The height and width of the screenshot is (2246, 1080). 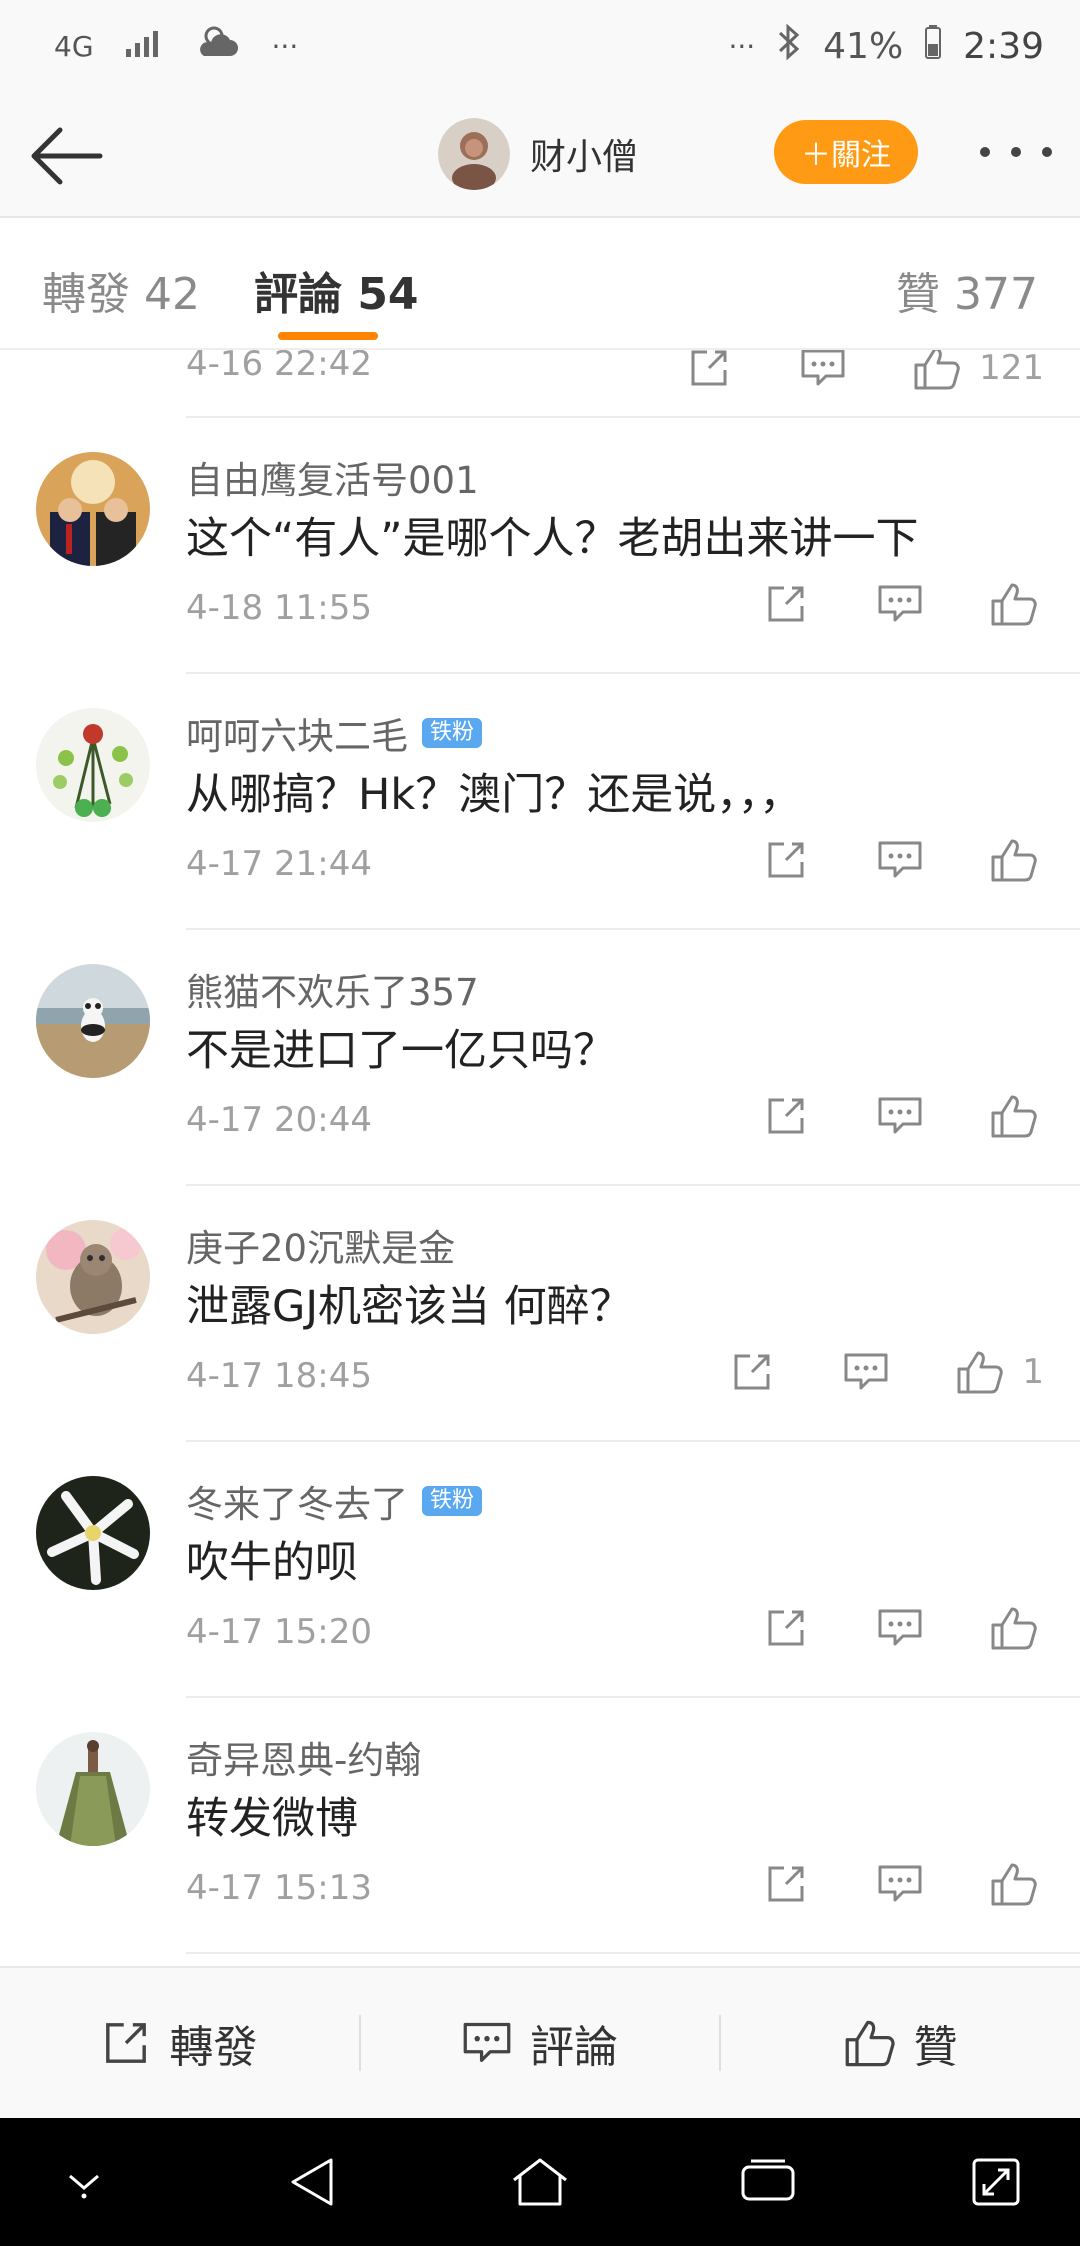 I want to click on like-count: 1, so click(x=1033, y=1372).